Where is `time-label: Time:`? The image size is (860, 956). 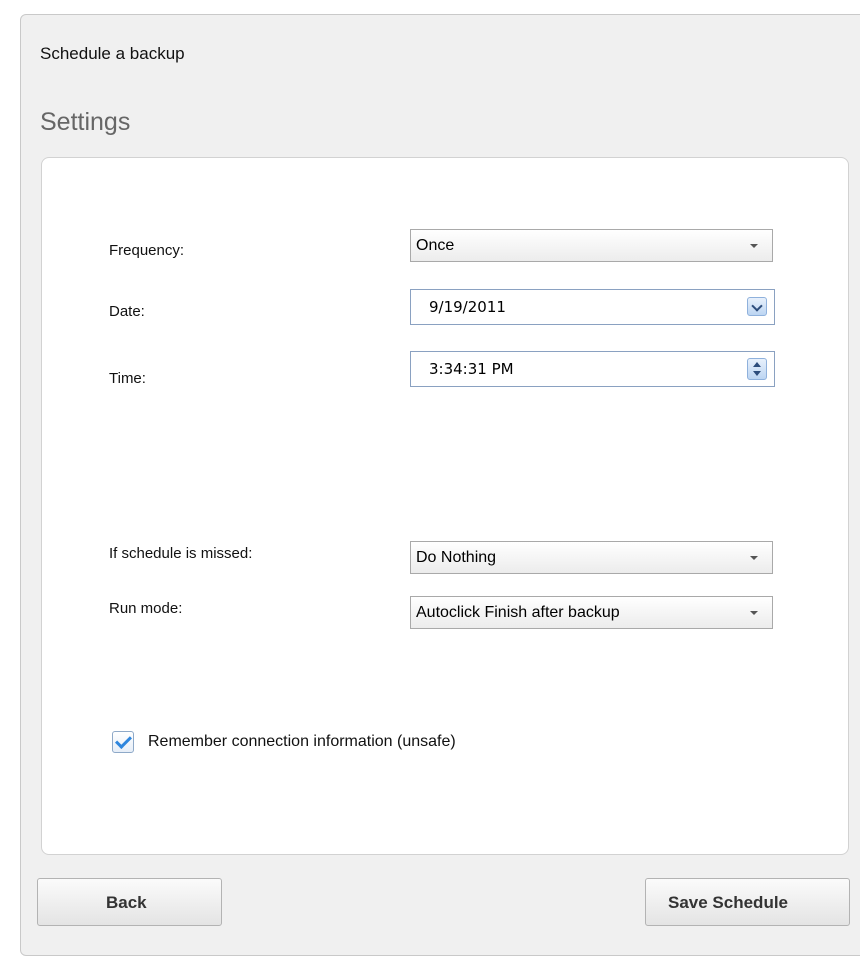
time-label: Time: is located at coordinates (127, 378).